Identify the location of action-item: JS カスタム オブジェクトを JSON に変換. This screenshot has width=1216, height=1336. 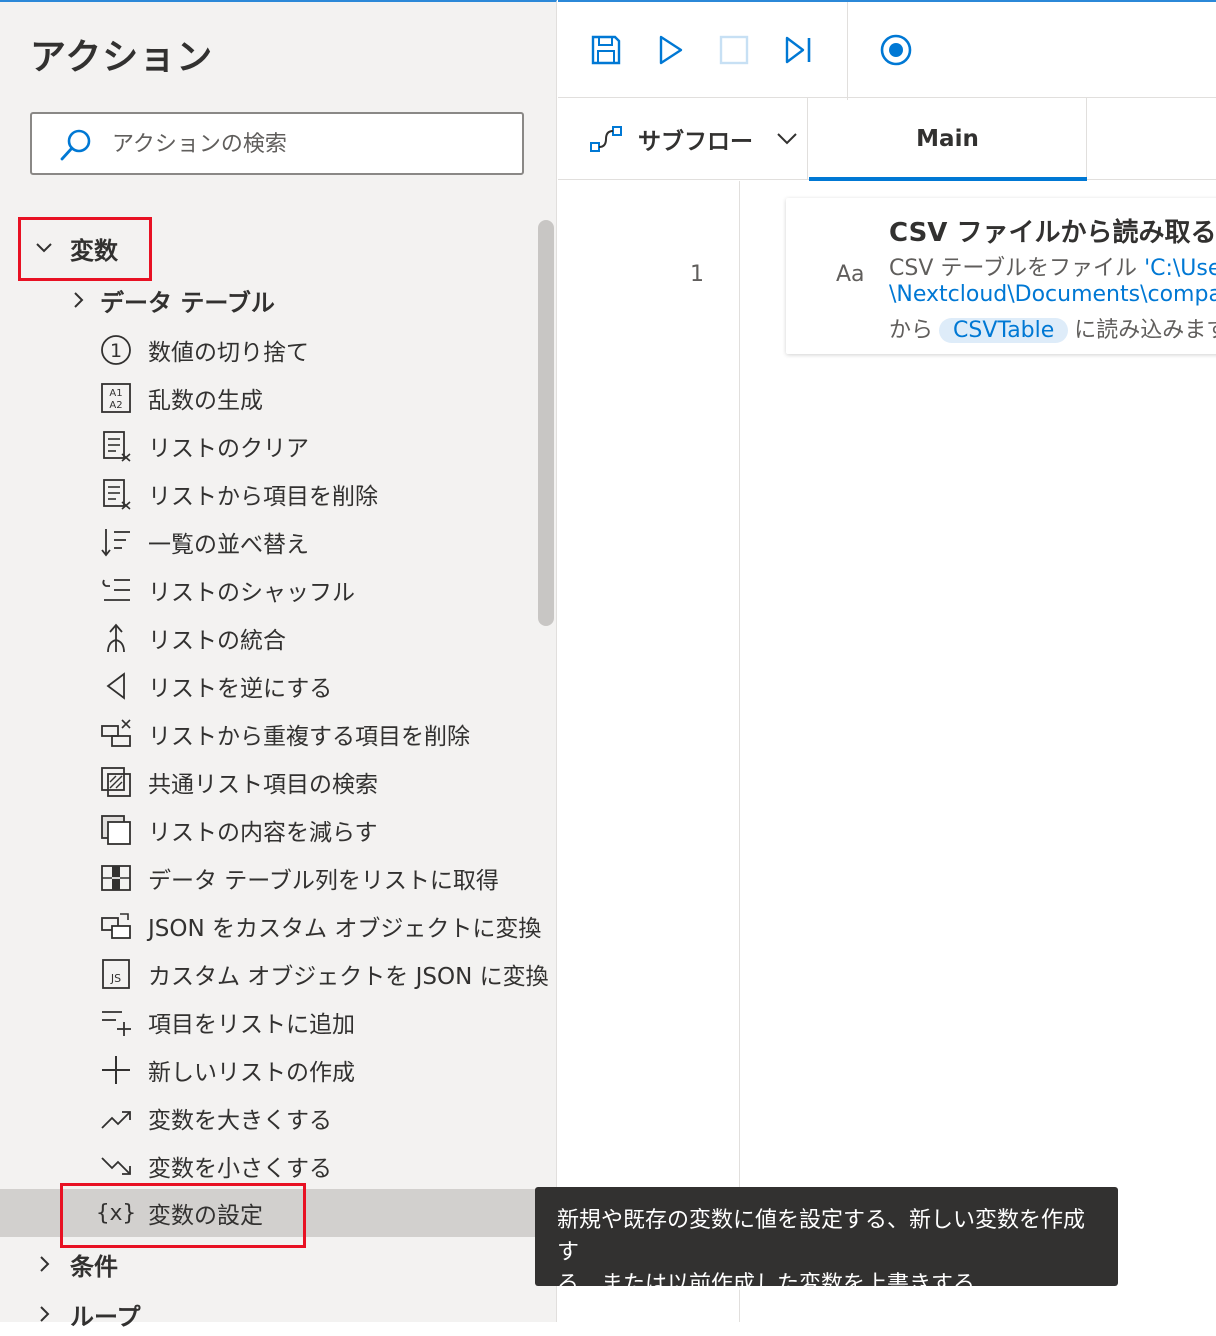
(278, 974).